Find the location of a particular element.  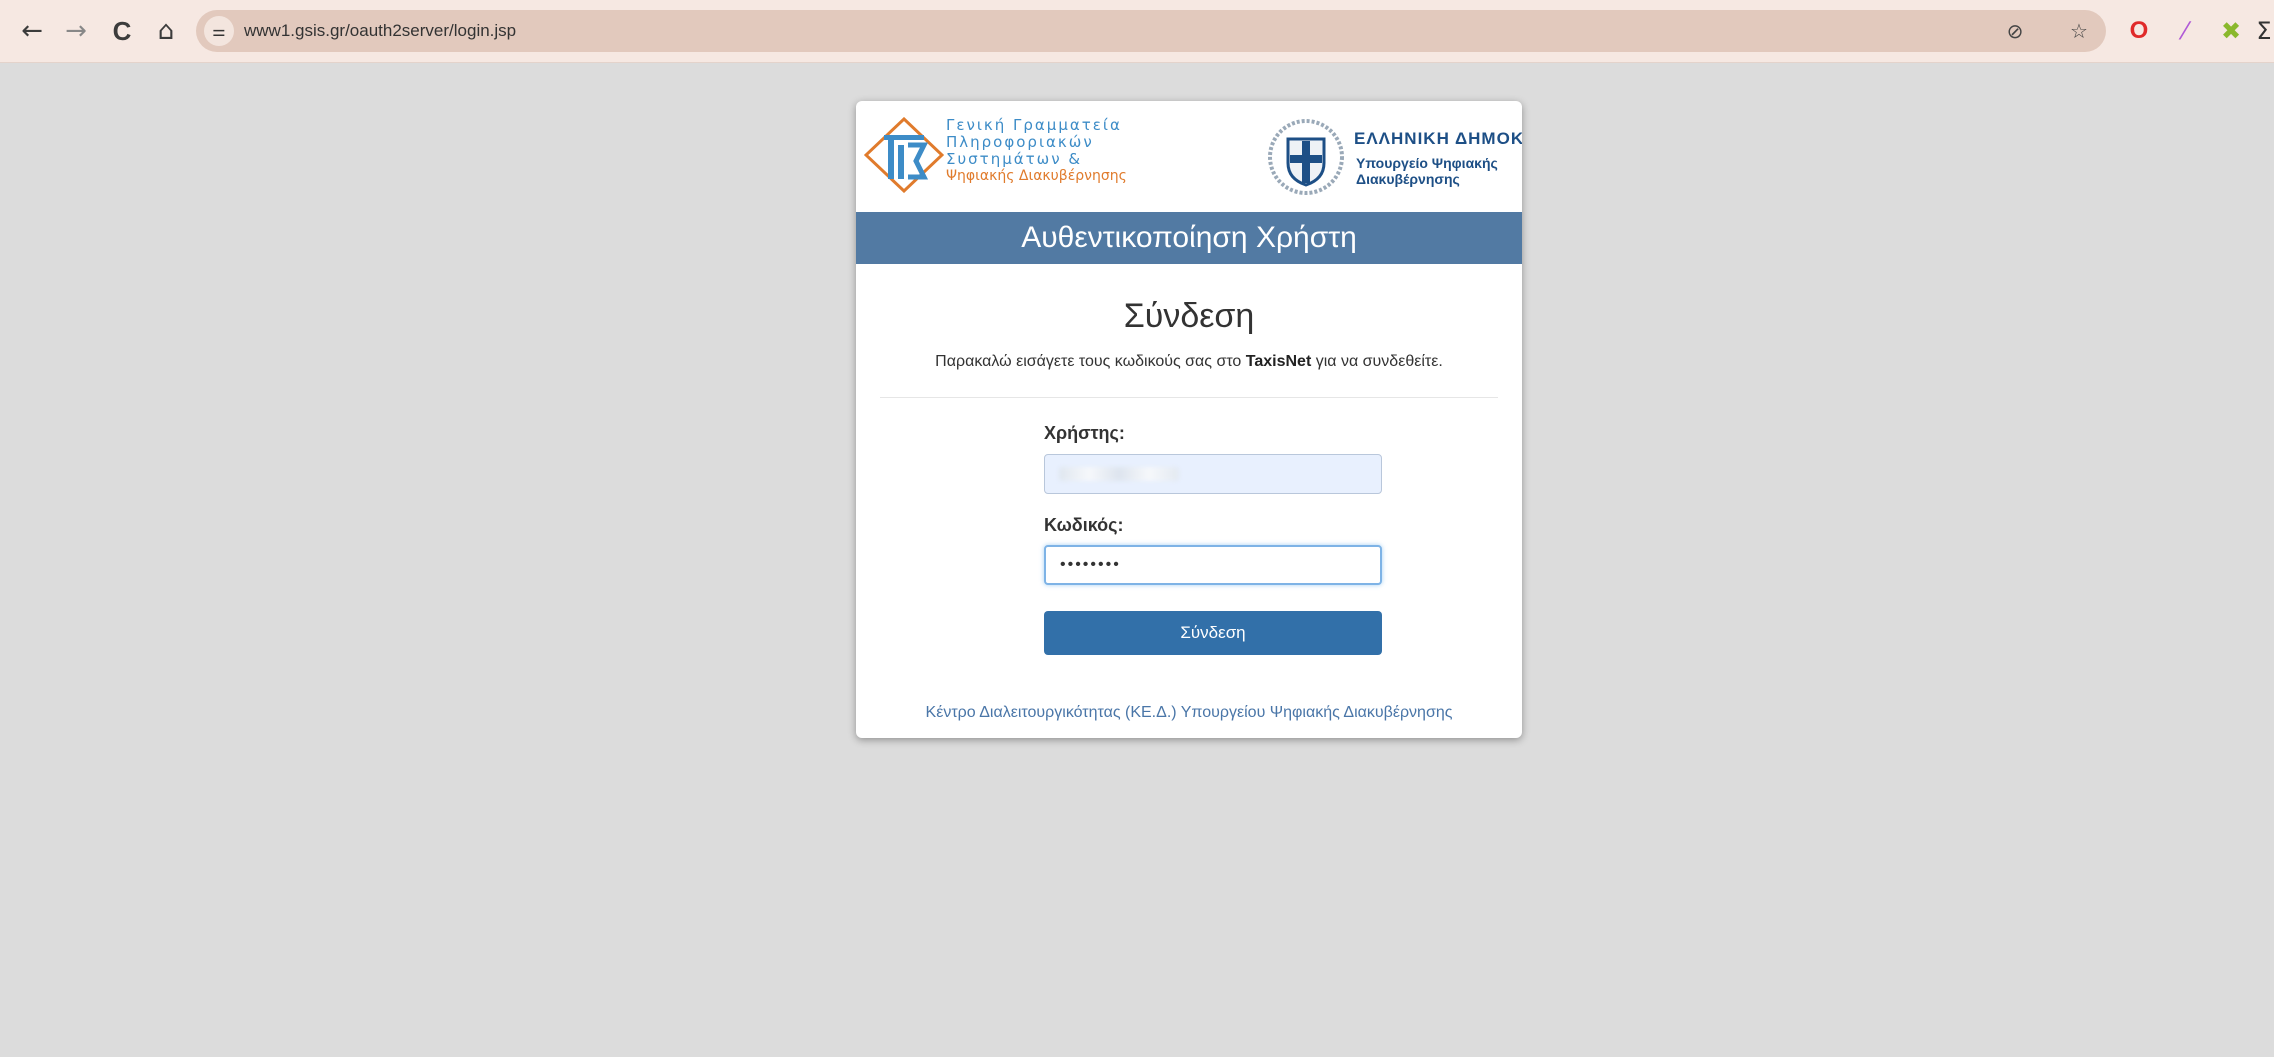

username-label: Χρήστης: is located at coordinates (1084, 433).